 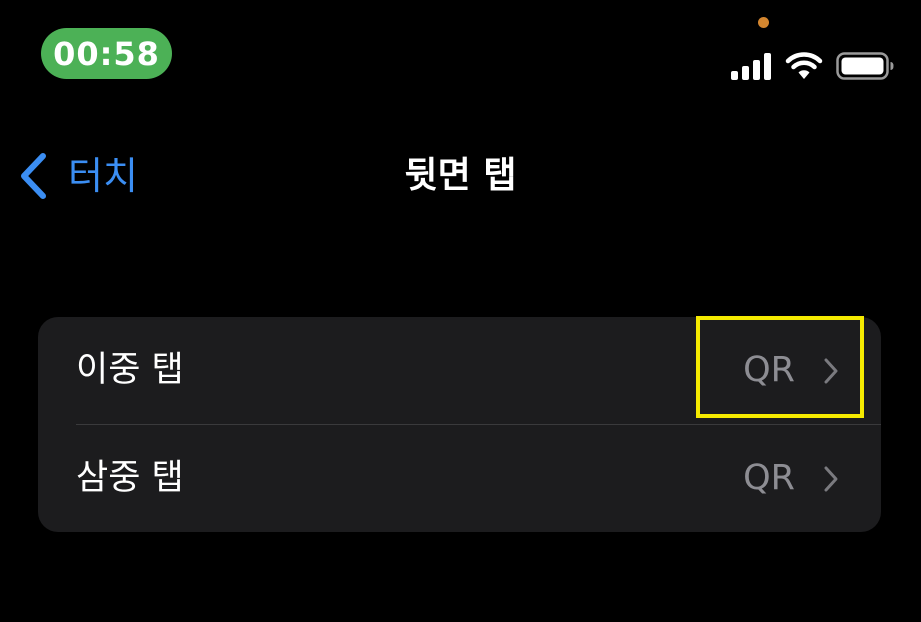 I want to click on status-time: 00:58, so click(x=106, y=53).